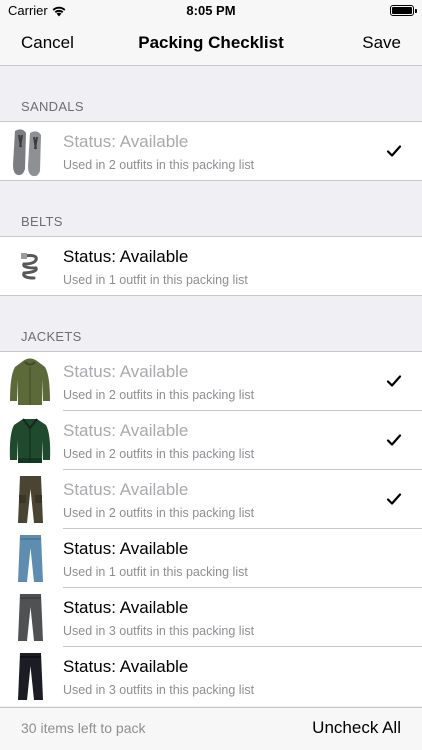 This screenshot has width=422, height=750. I want to click on cancel-button: Cancel, so click(47, 43).